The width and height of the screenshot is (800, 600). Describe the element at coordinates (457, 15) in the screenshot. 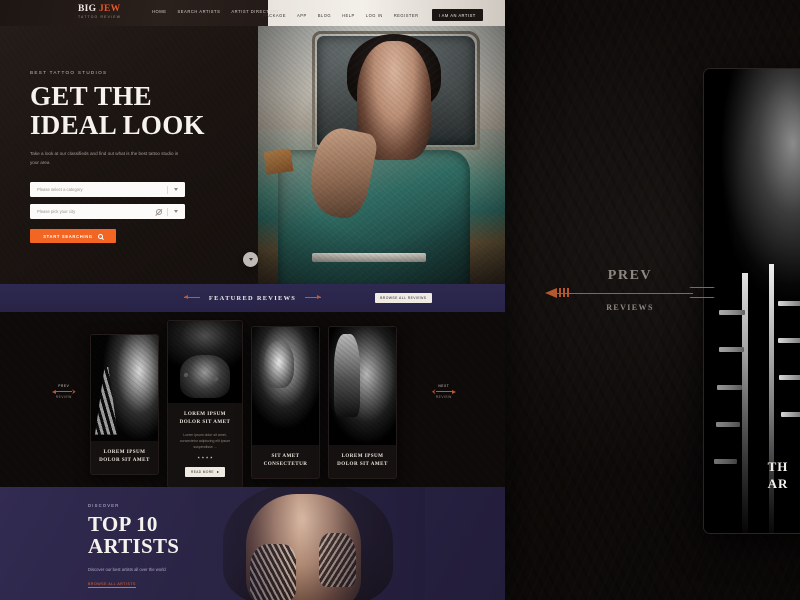

I see `i-am-an-artist-button: I AM AN ARTIST` at that location.